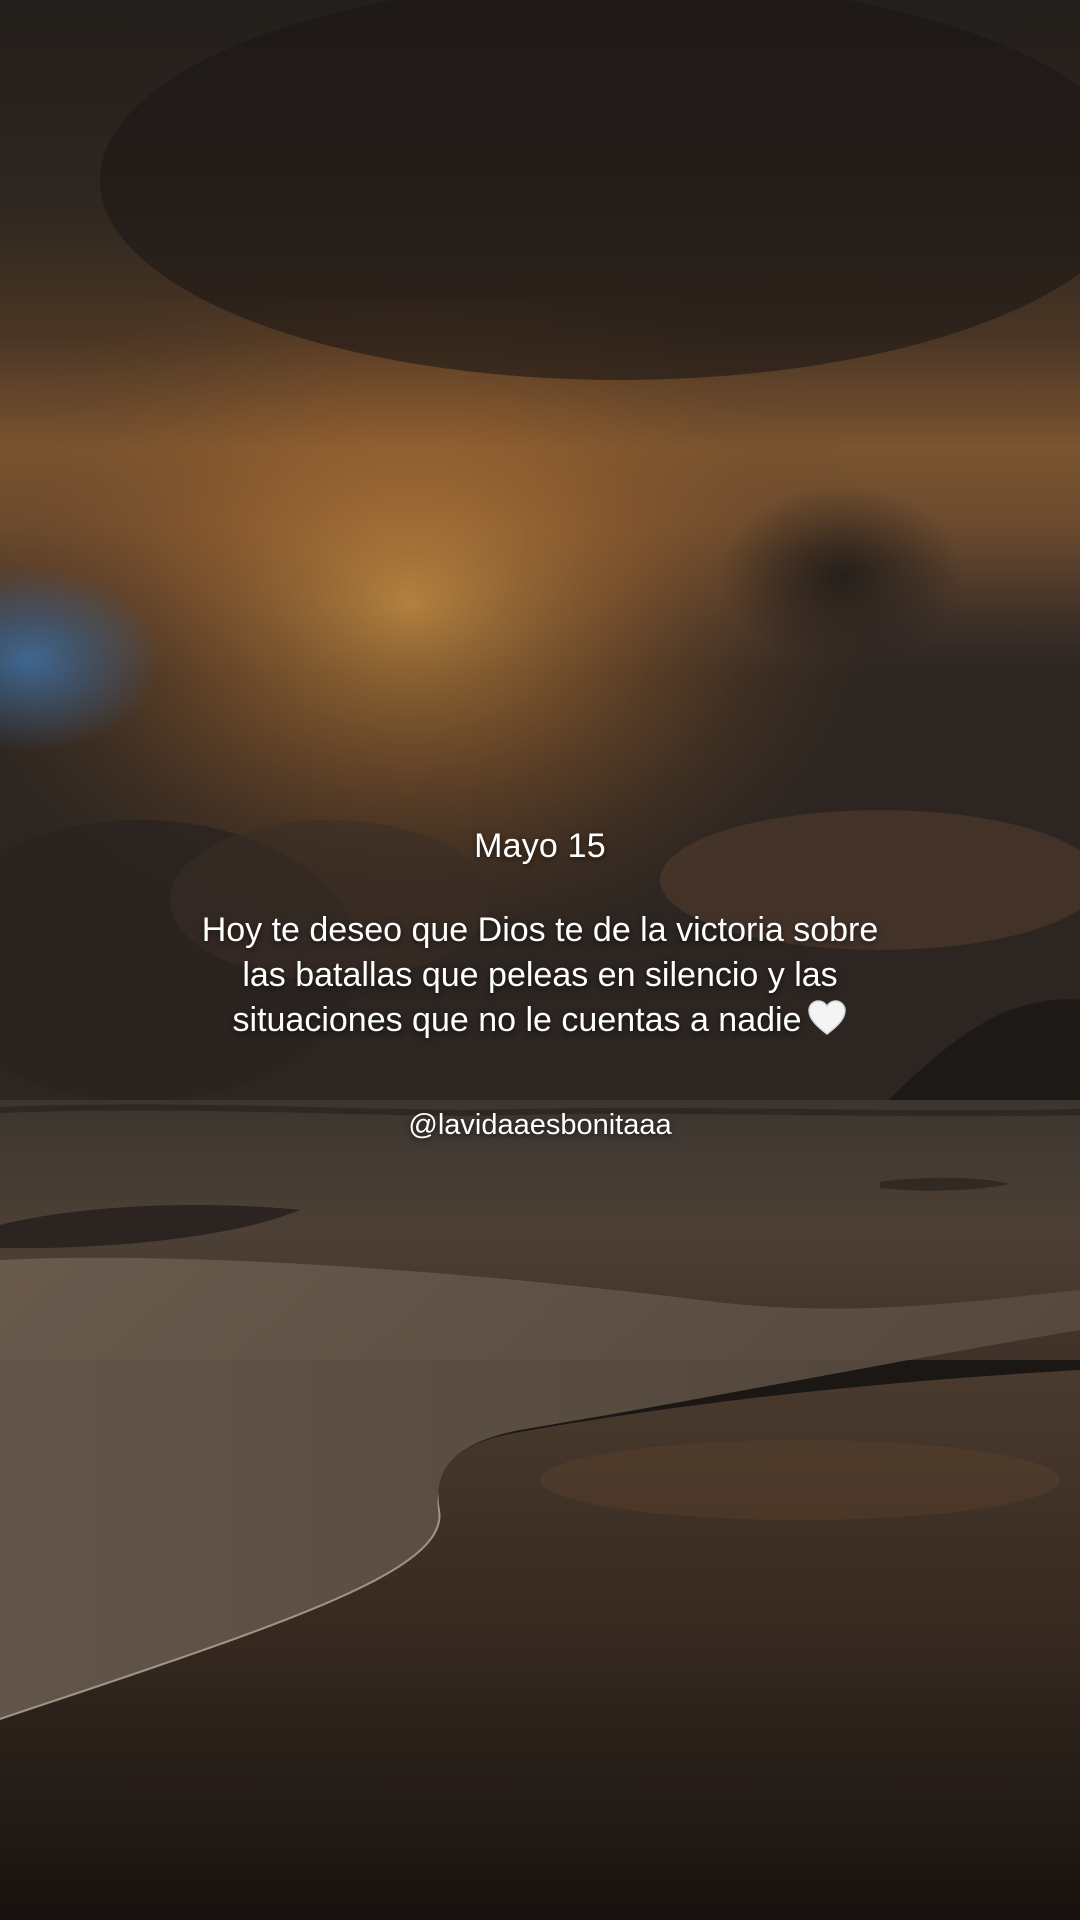 The image size is (1080, 1920). I want to click on author-handle: @lavidaaesbonitaaa, so click(540, 1125).